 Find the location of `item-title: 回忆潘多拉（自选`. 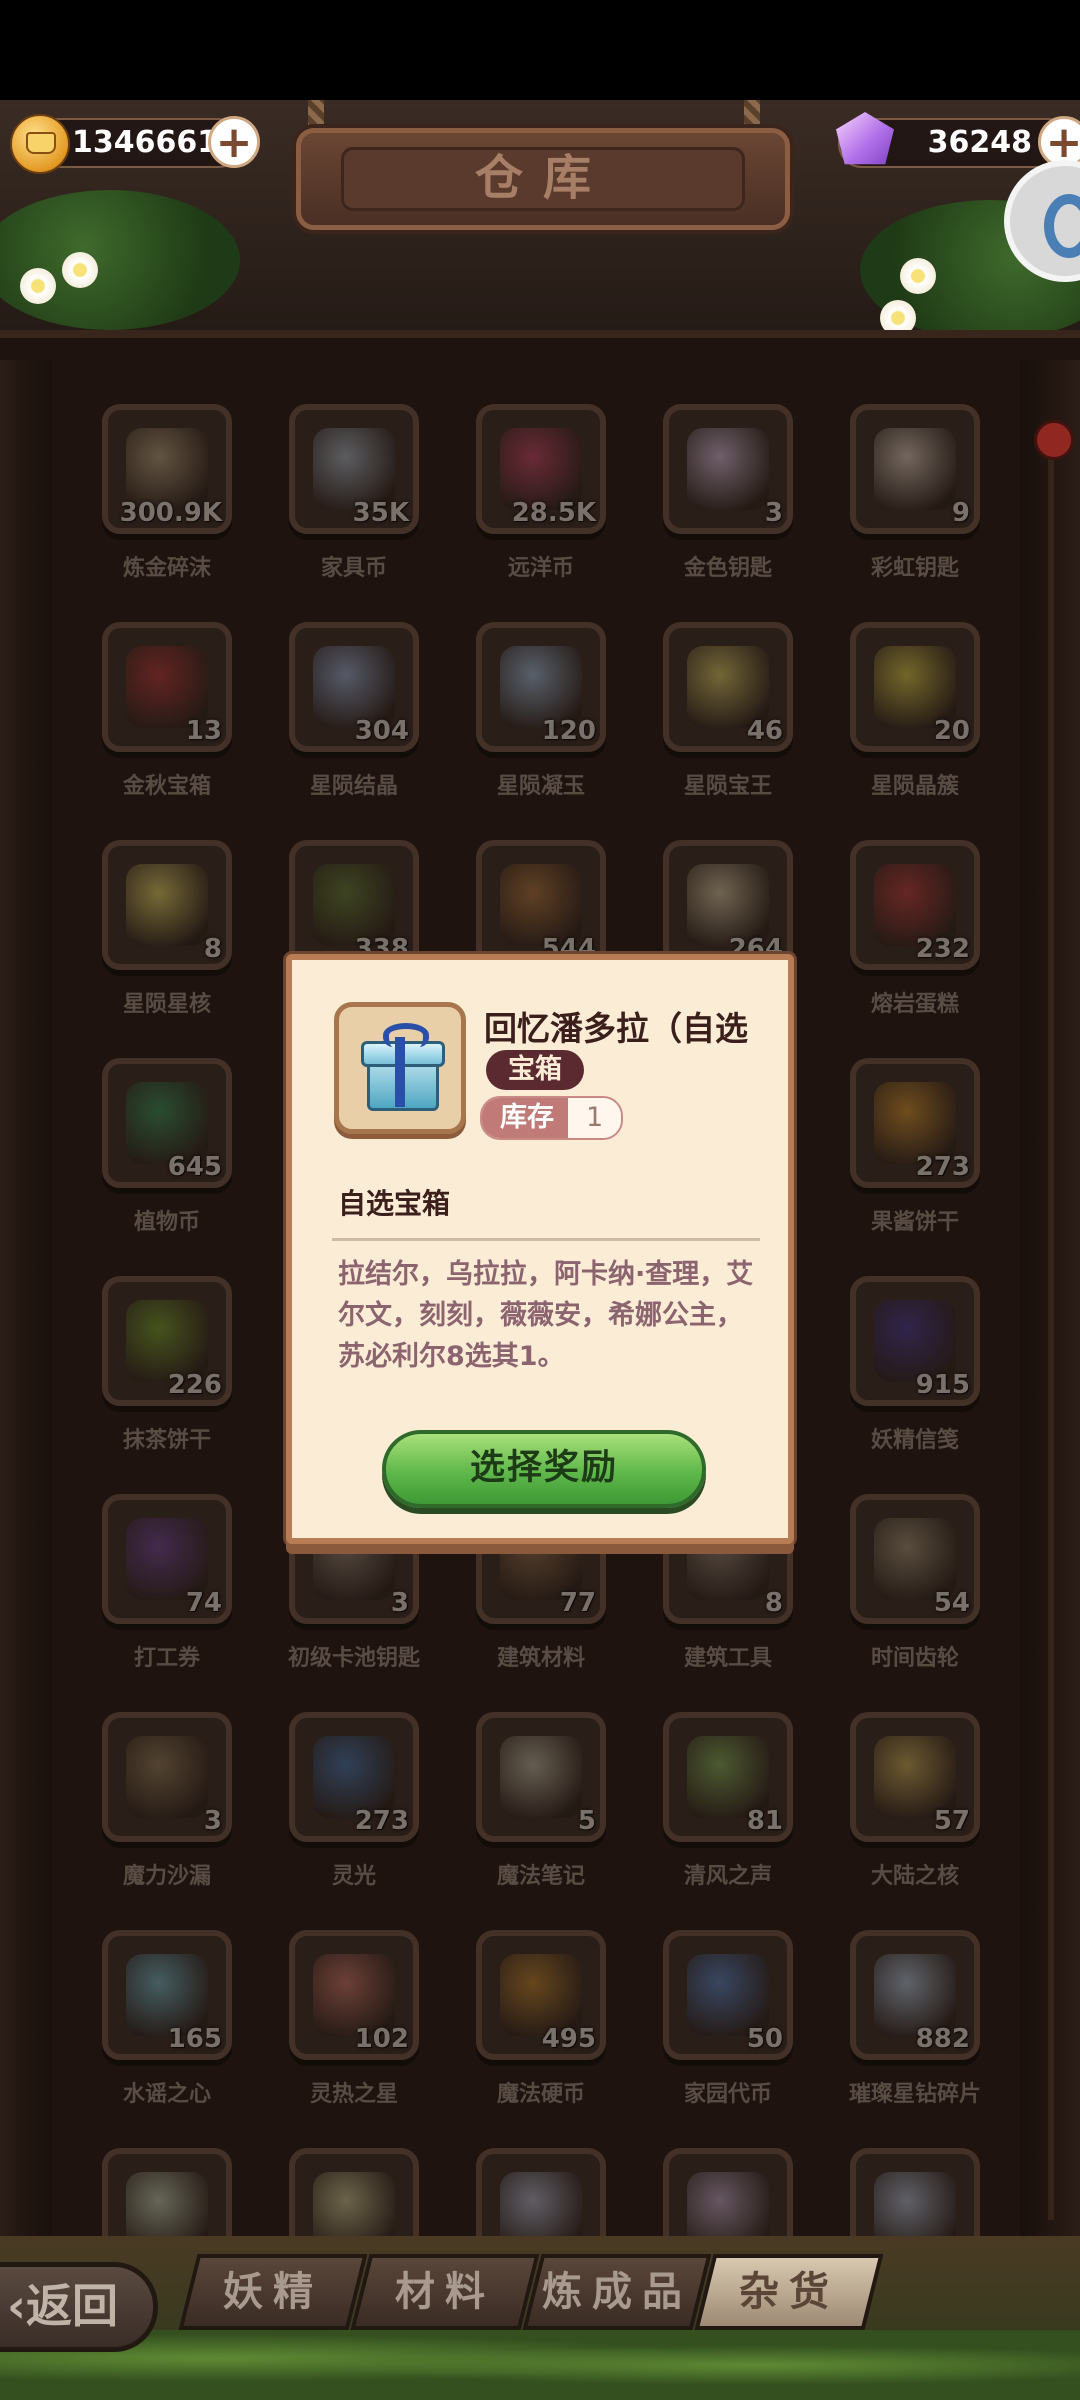

item-title: 回忆潘多拉（自选 is located at coordinates (616, 1027).